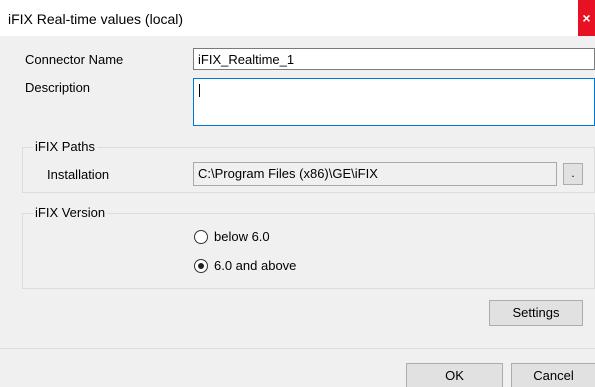  What do you see at coordinates (297, 348) in the screenshot?
I see `footer-separator` at bounding box center [297, 348].